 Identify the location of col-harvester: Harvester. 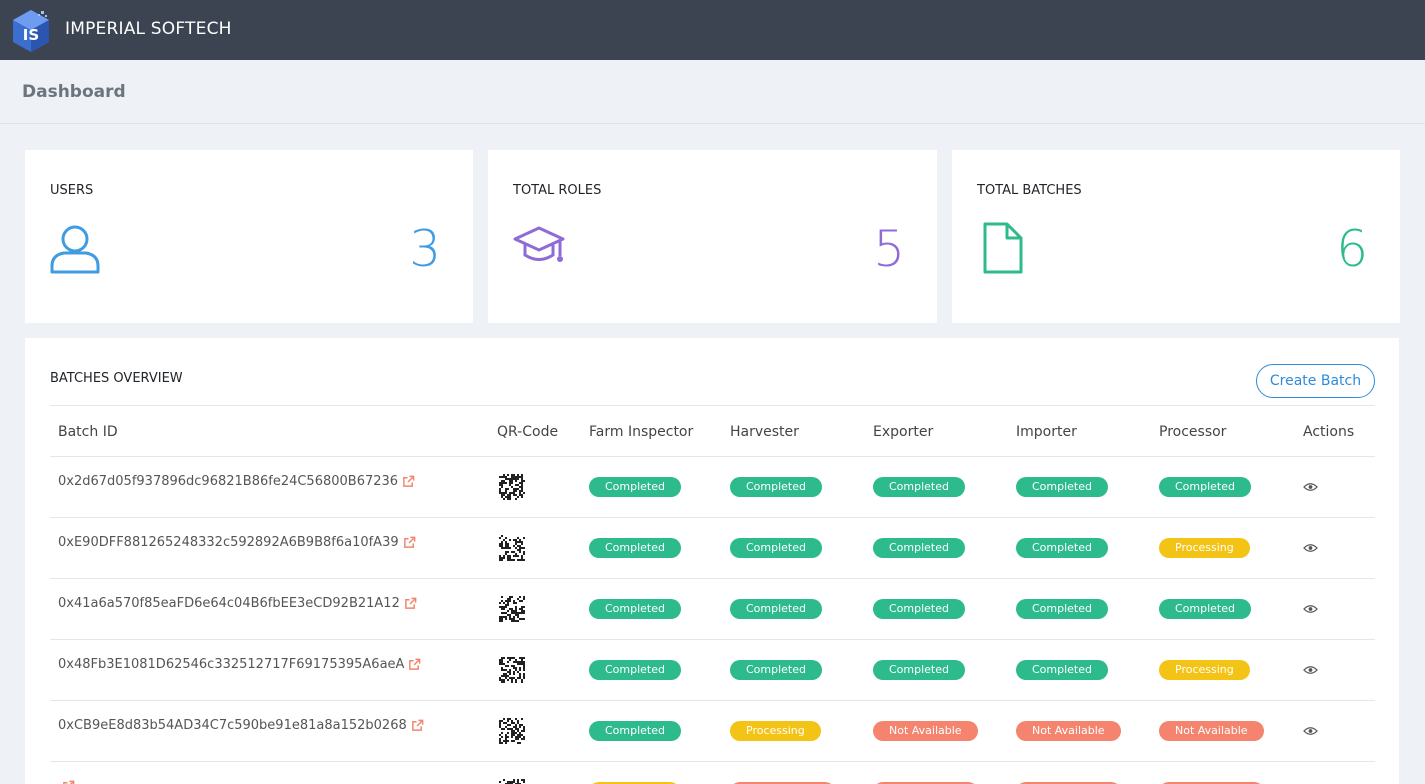
(764, 432).